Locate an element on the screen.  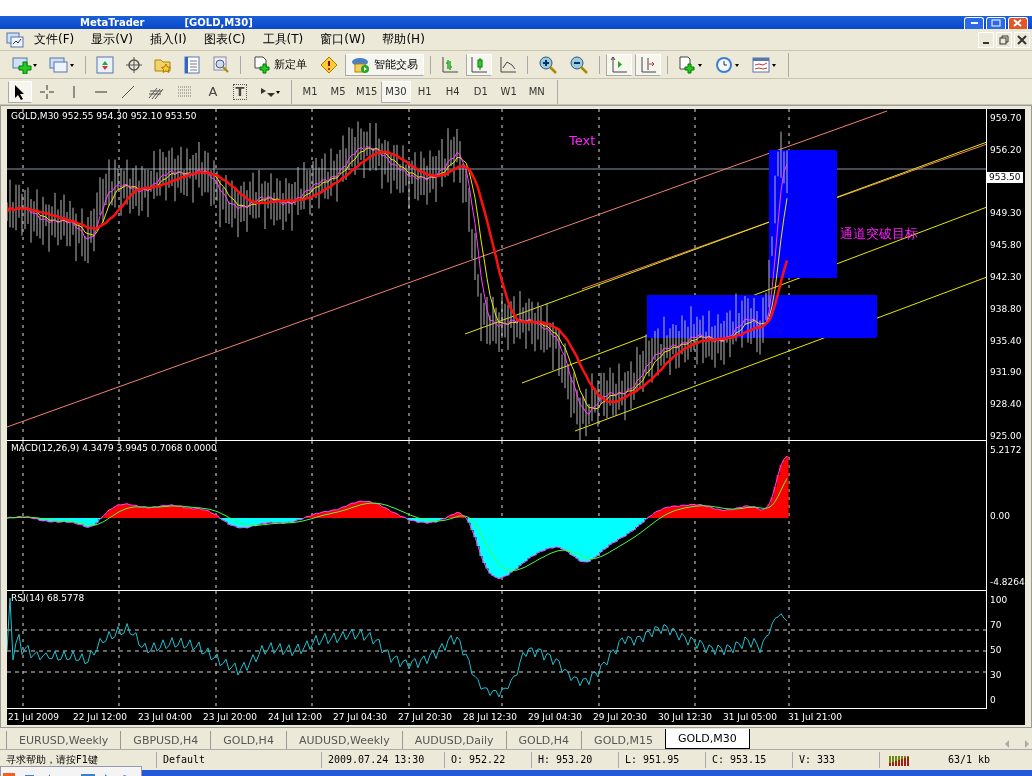
time-tick: 28 Jul 12:30 is located at coordinates (490, 718).